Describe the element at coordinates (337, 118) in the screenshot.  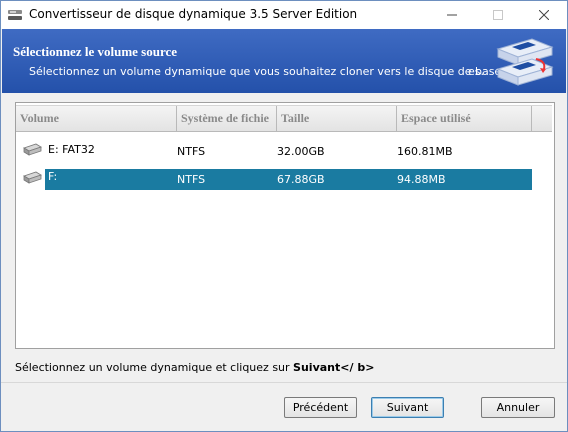
I see `column-header-size: Taille` at that location.